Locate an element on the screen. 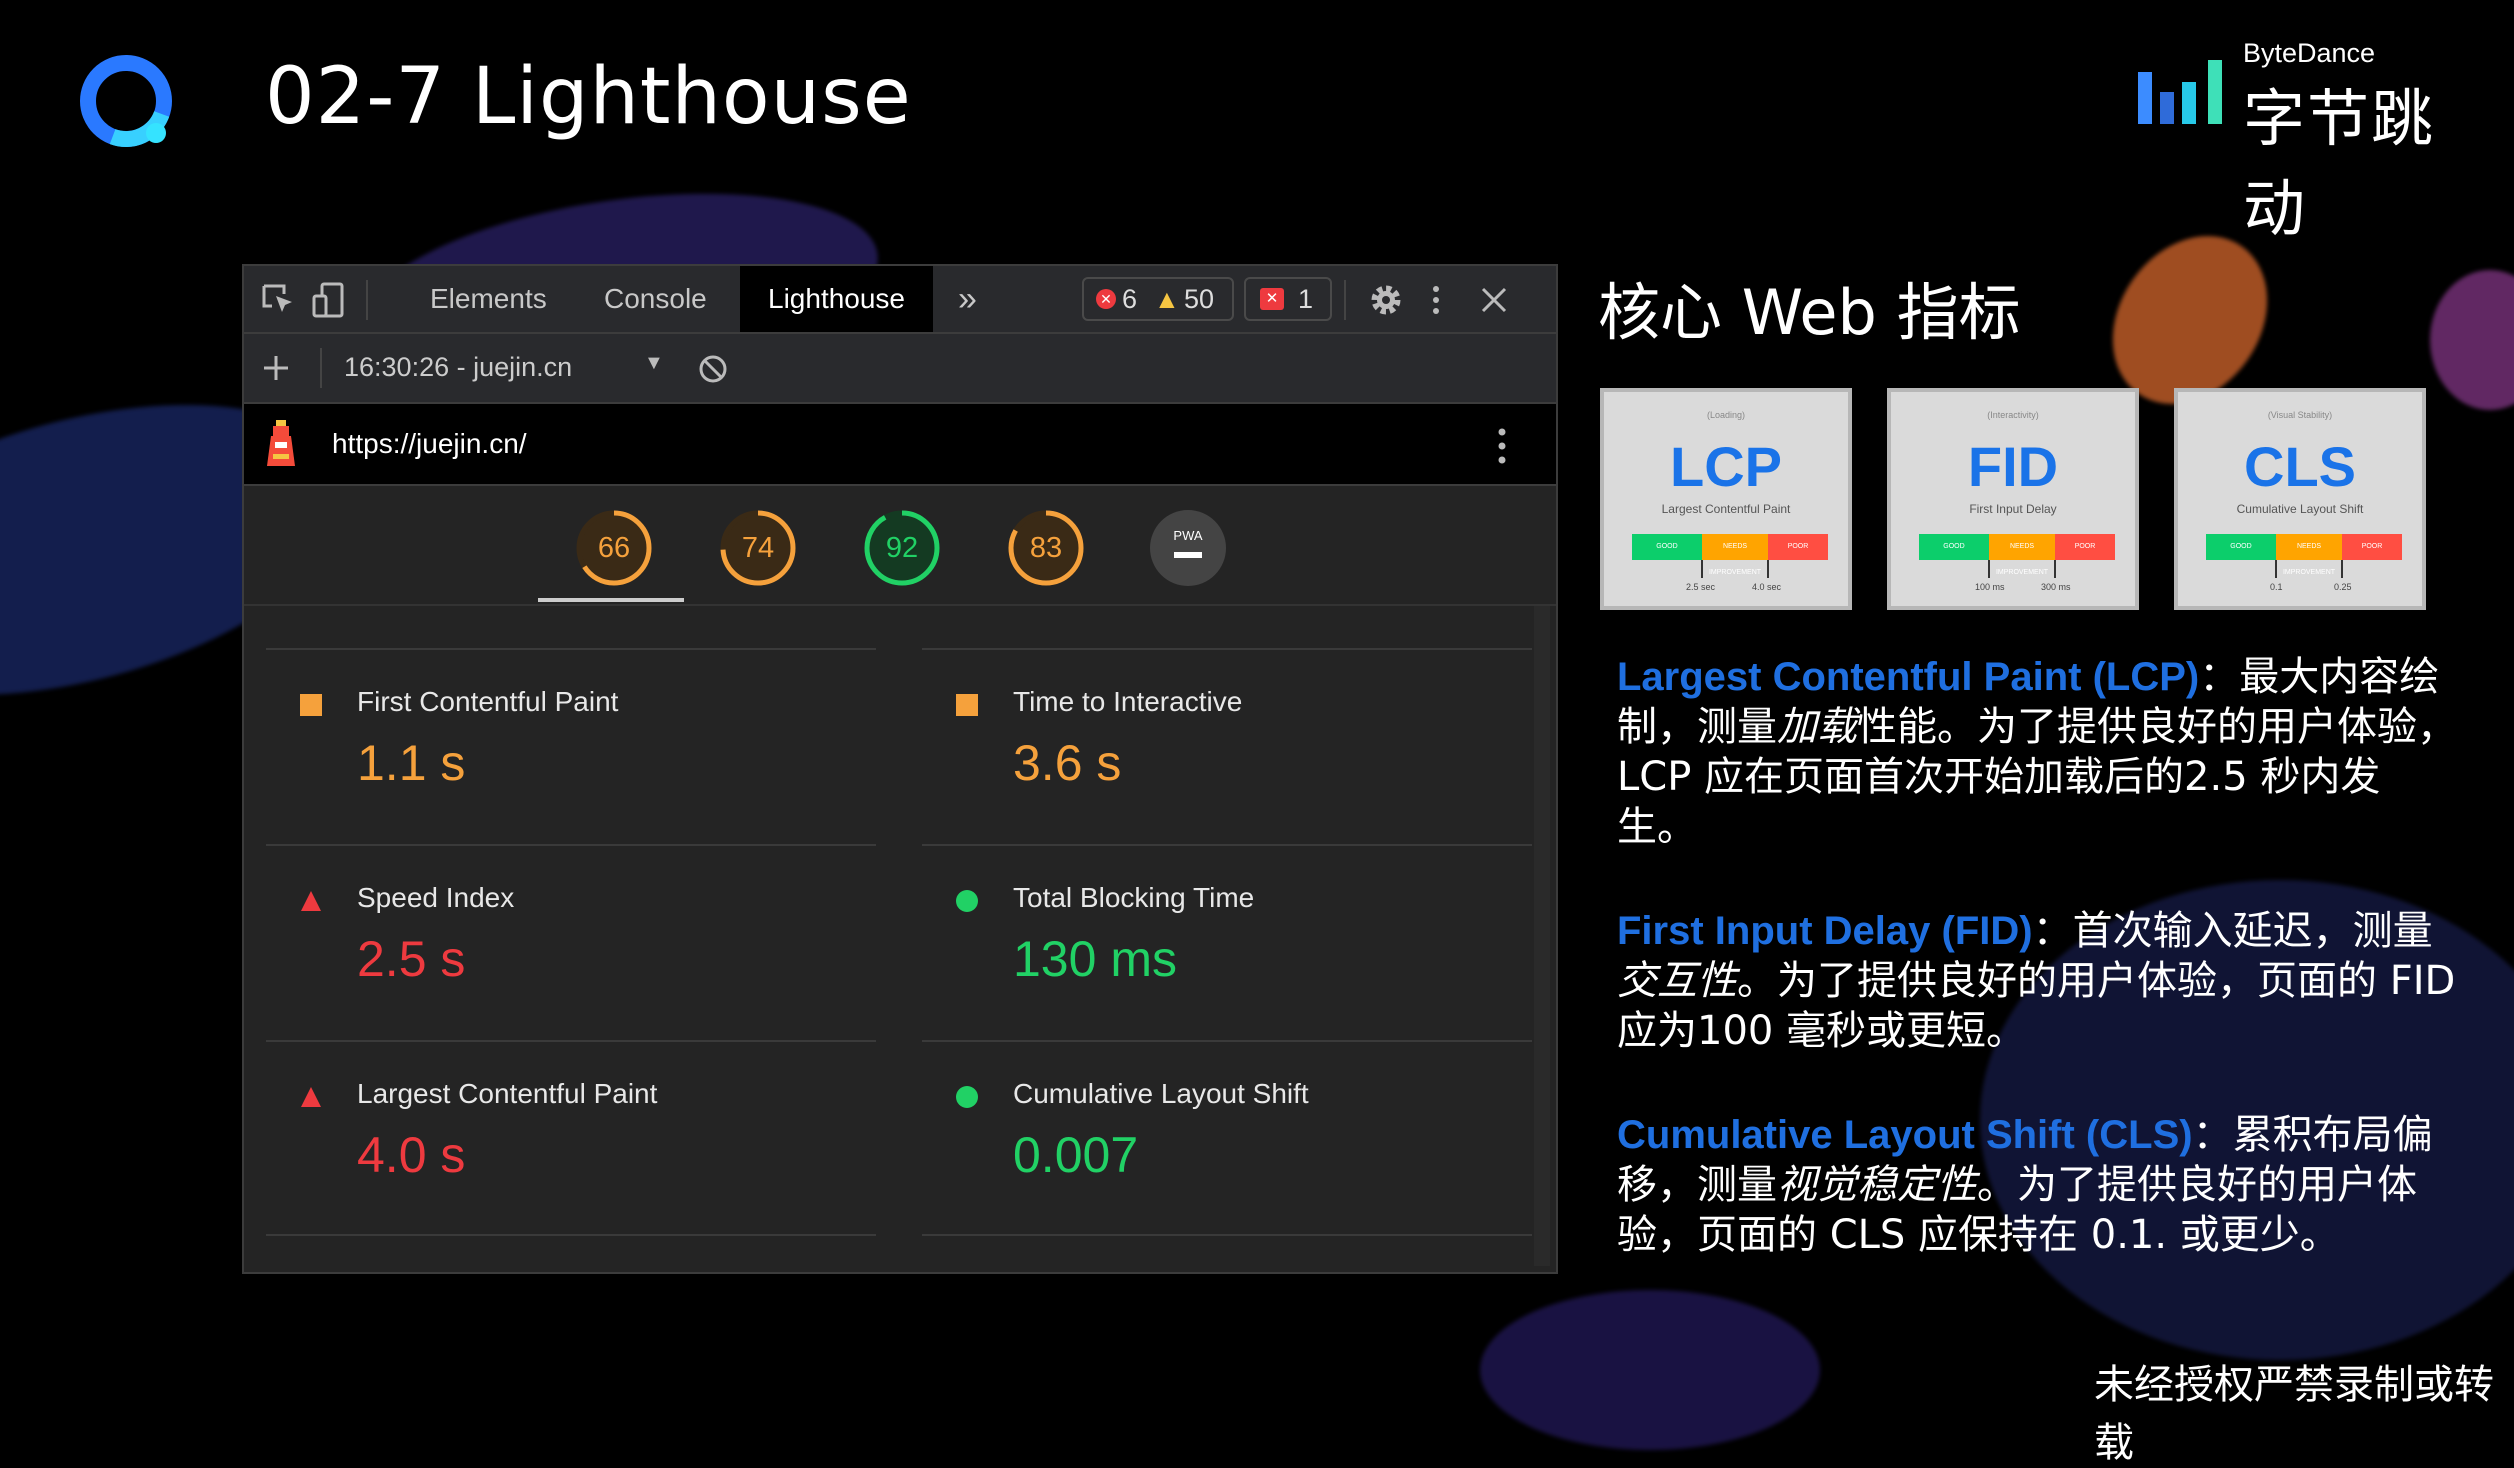 The width and height of the screenshot is (2514, 1468). report-url-bar: https://juejin.cn/ is located at coordinates (900, 445).